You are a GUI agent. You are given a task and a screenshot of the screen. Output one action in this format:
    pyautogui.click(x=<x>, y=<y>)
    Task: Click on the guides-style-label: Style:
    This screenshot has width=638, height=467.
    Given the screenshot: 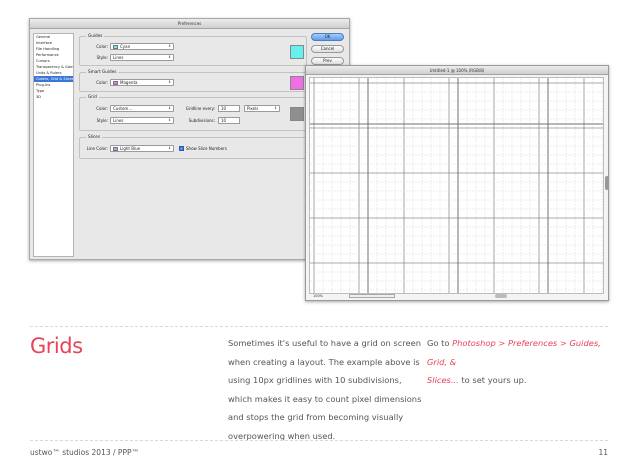 What is the action you would take?
    pyautogui.click(x=102, y=57)
    